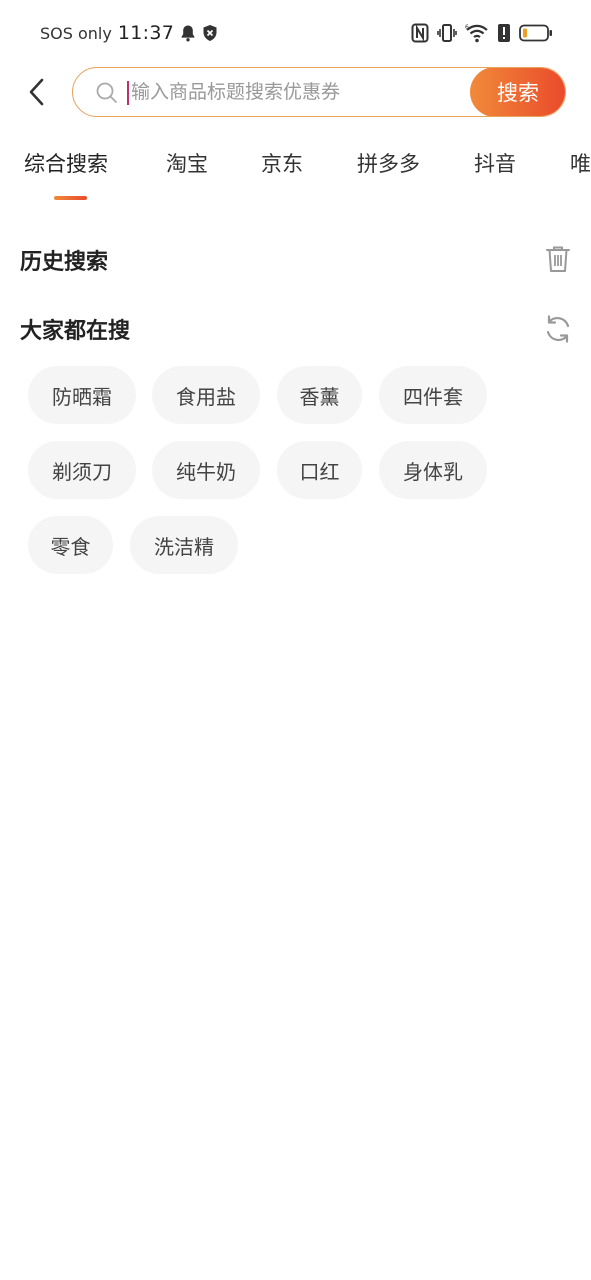  What do you see at coordinates (517, 92) in the screenshot?
I see `search-button: 搜索` at bounding box center [517, 92].